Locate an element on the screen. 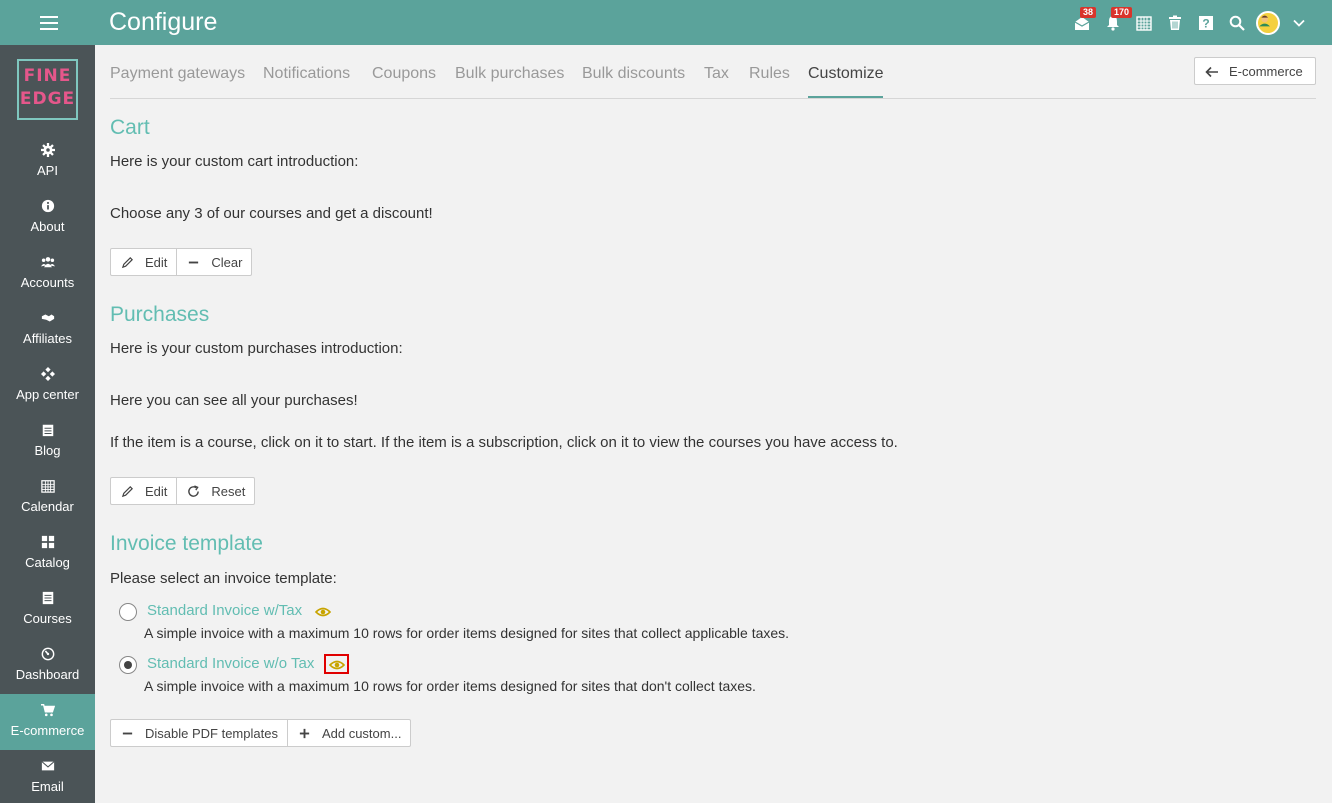  sidebar-item-label: App center is located at coordinates (47, 394).